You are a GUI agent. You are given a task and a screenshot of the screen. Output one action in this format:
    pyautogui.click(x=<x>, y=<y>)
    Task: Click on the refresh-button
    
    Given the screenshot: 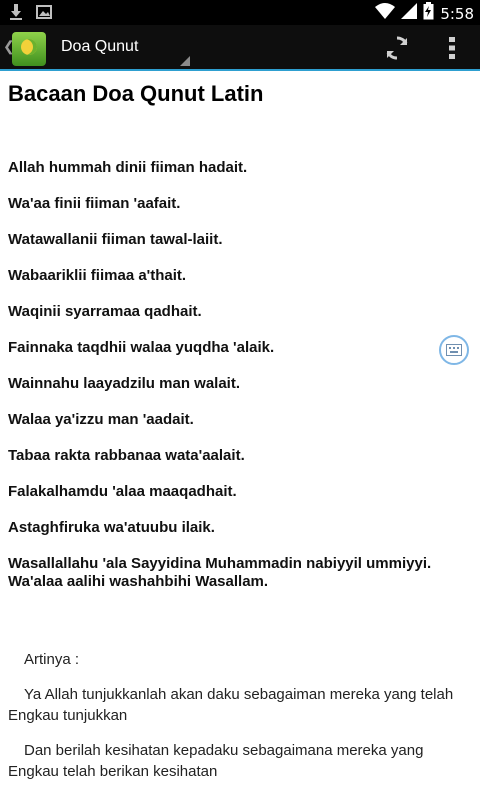 What is the action you would take?
    pyautogui.click(x=397, y=48)
    